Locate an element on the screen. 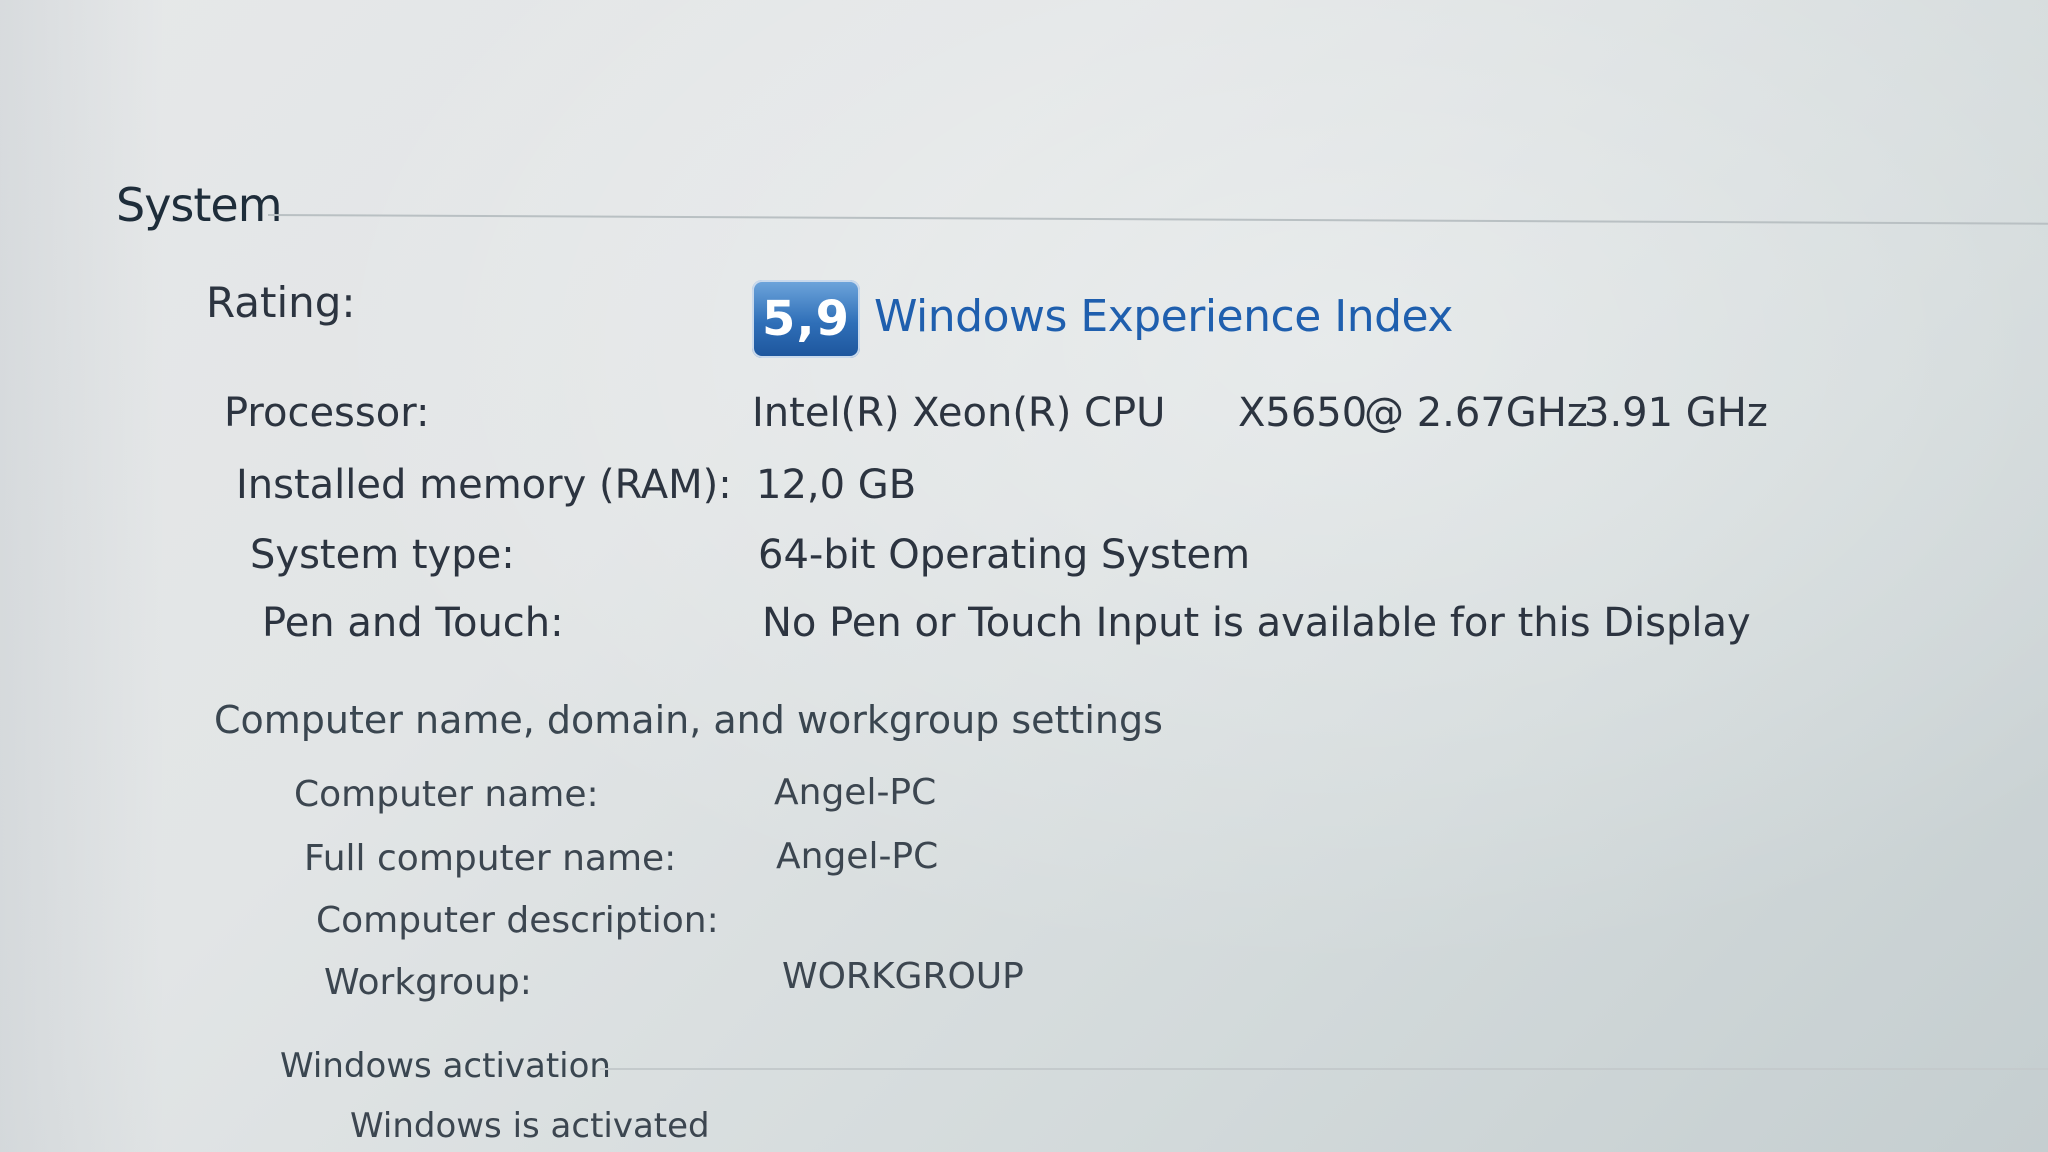 This screenshot has height=1152, width=2048. processor-name: Intel(R) Xeon(R) CPU is located at coordinates (959, 413).